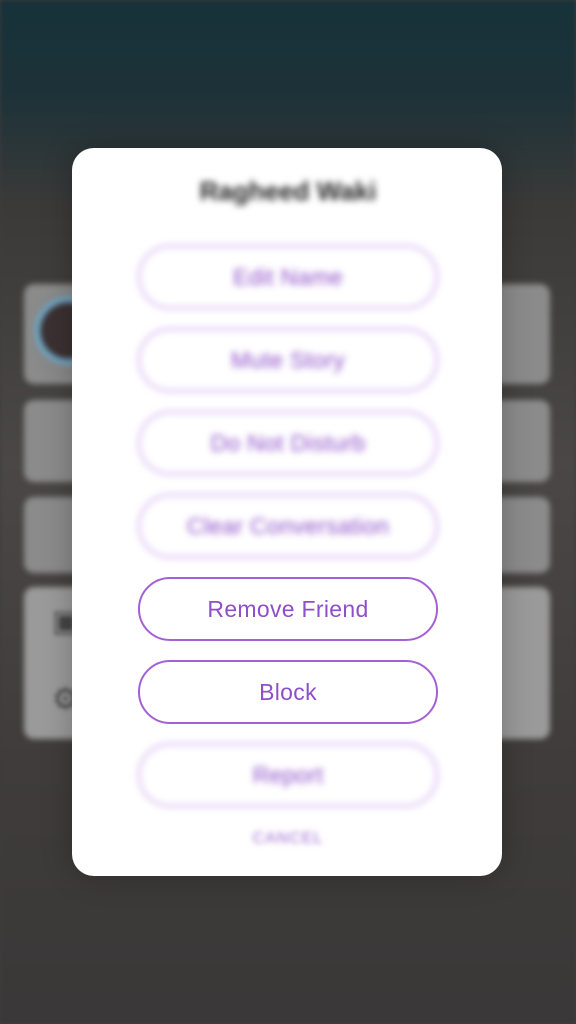  Describe the element at coordinates (288, 609) in the screenshot. I see `remove-friend-button: Remove Friend` at that location.